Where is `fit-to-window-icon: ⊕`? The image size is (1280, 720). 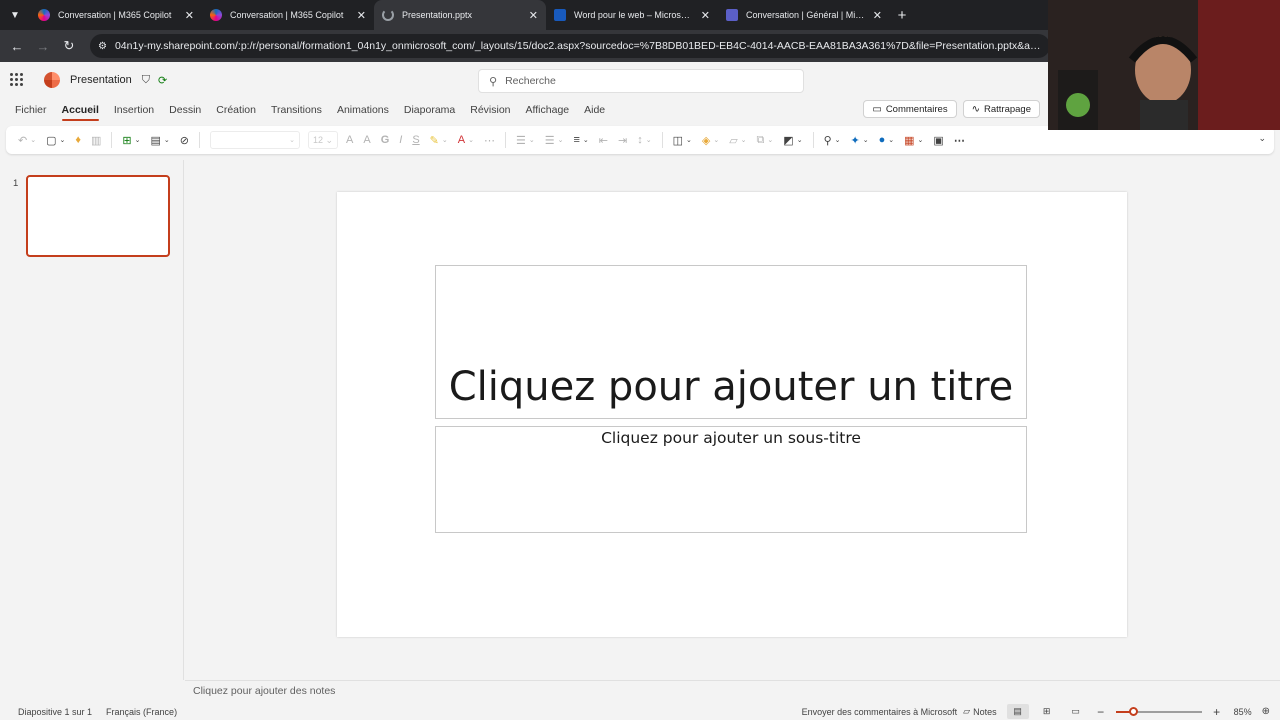 fit-to-window-icon: ⊕ is located at coordinates (1266, 711).